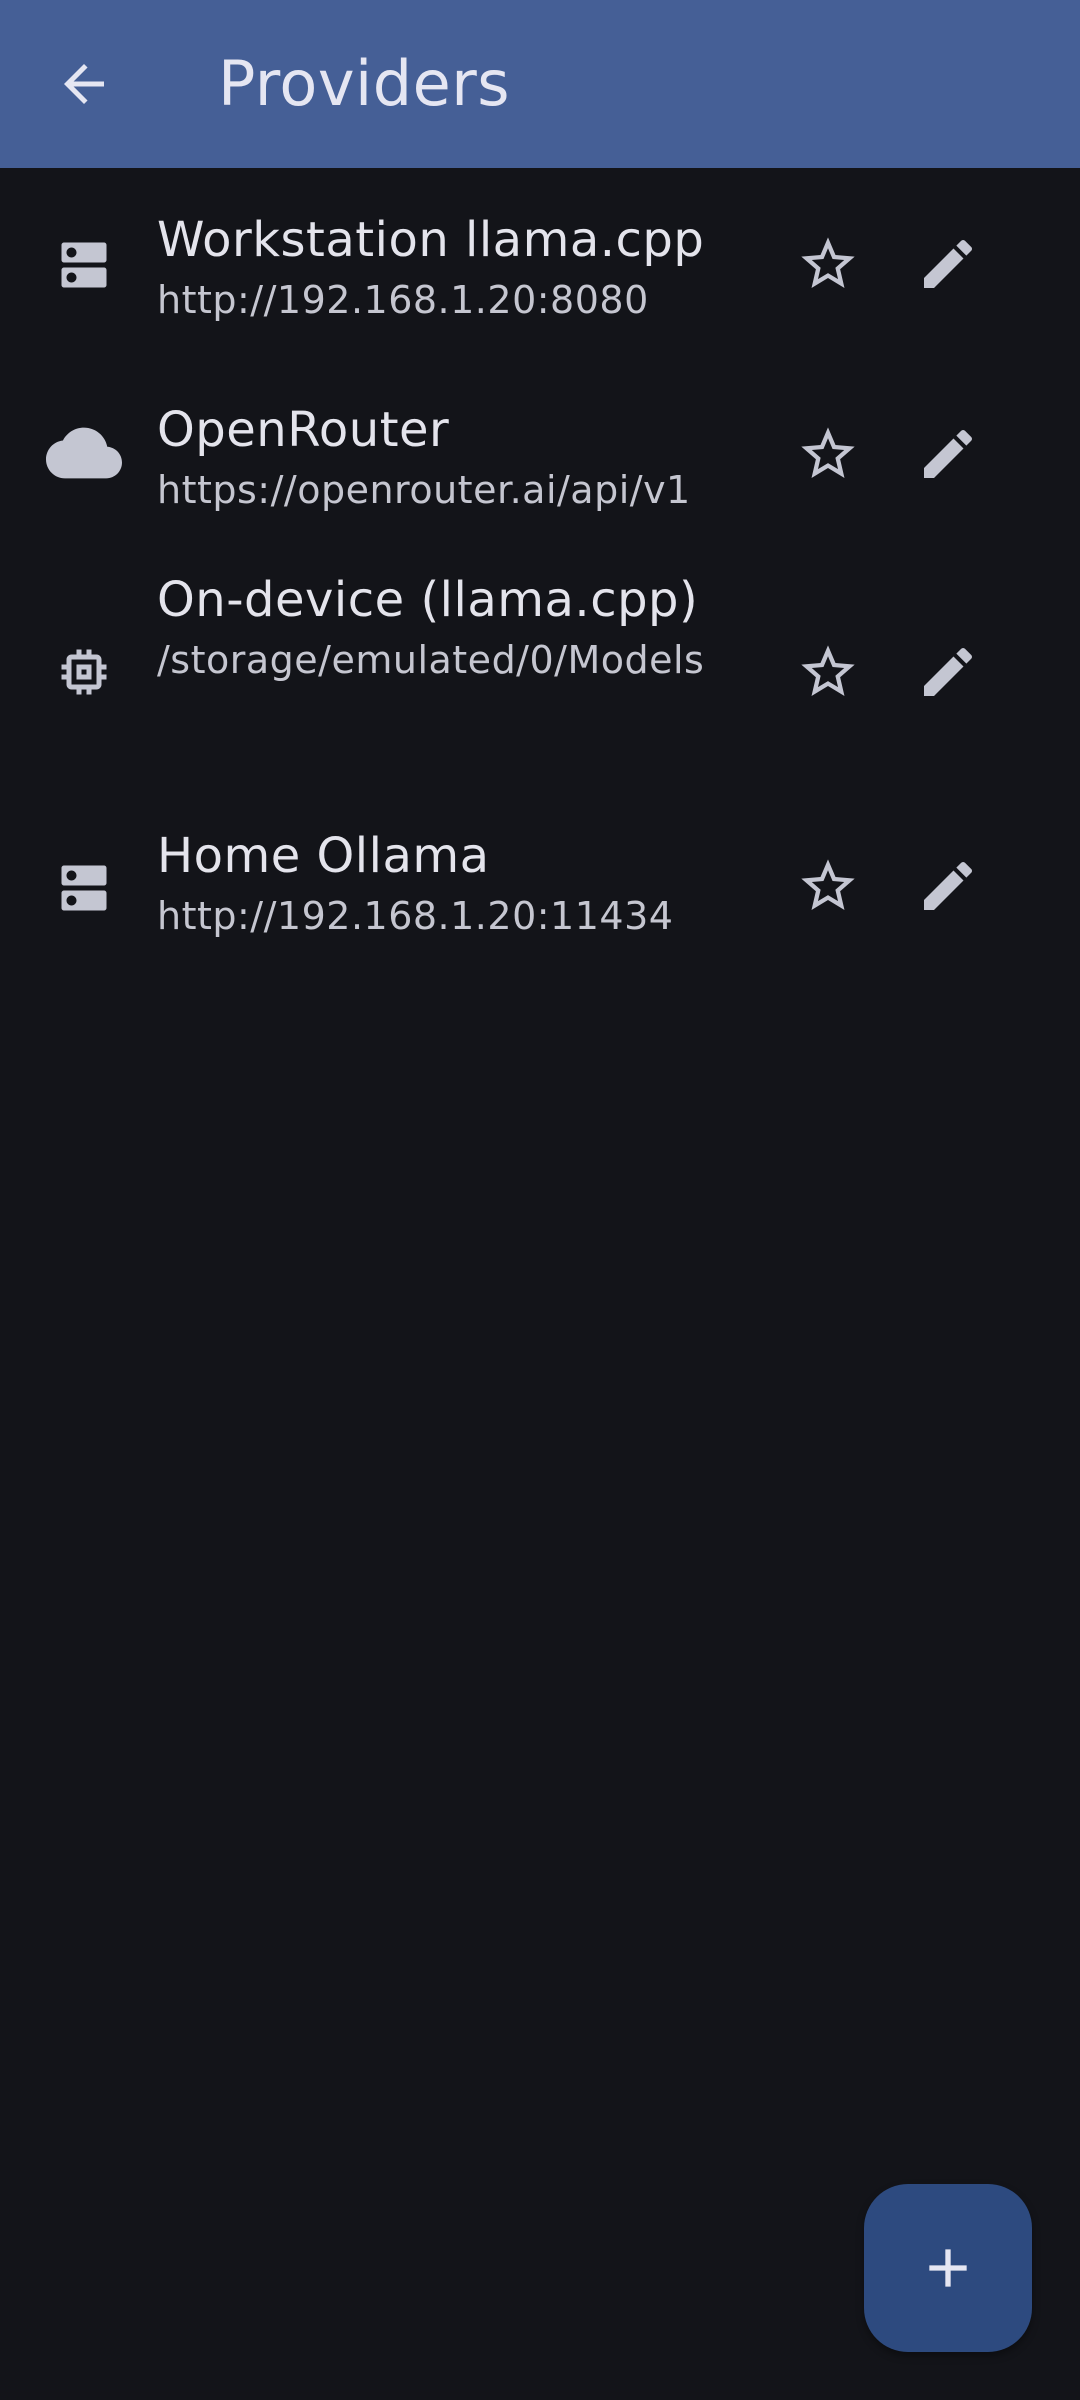 This screenshot has height=2400, width=1080. I want to click on provider-address: http://192.168.1.20:11434, so click(415, 916).